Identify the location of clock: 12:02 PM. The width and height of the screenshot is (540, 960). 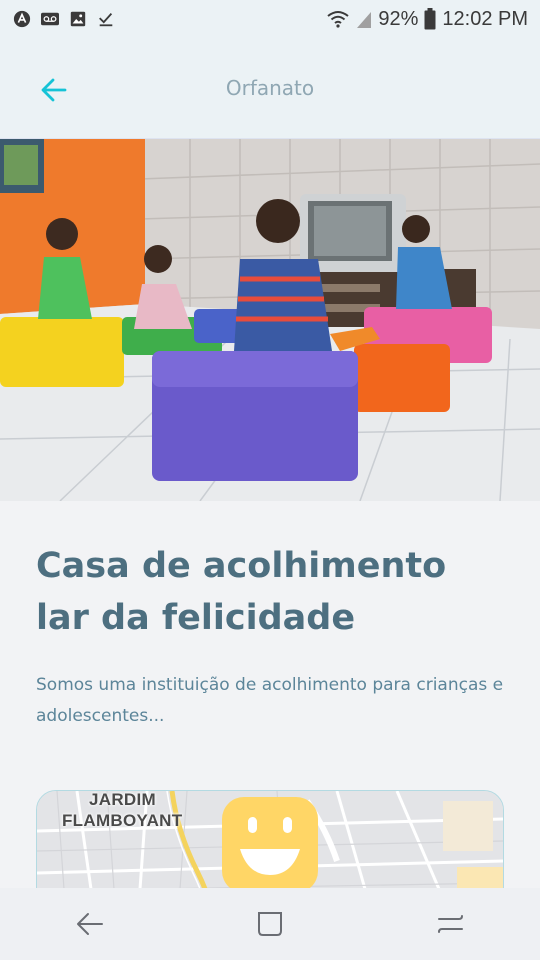
(485, 18).